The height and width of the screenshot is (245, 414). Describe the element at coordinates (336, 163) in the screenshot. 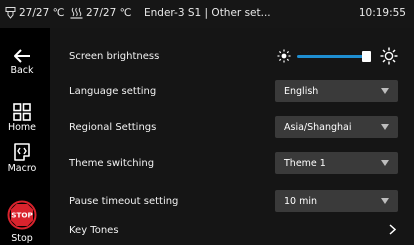

I see `theme-select: Theme 1` at that location.